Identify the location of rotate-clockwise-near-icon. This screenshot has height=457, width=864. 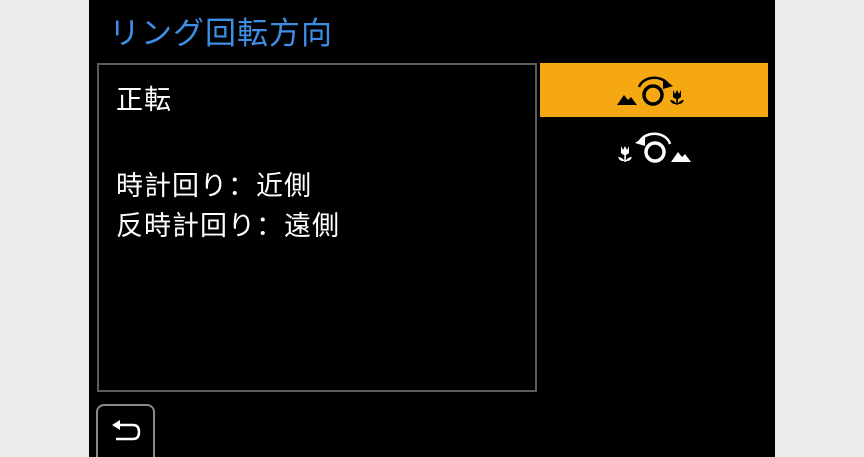
(650, 91).